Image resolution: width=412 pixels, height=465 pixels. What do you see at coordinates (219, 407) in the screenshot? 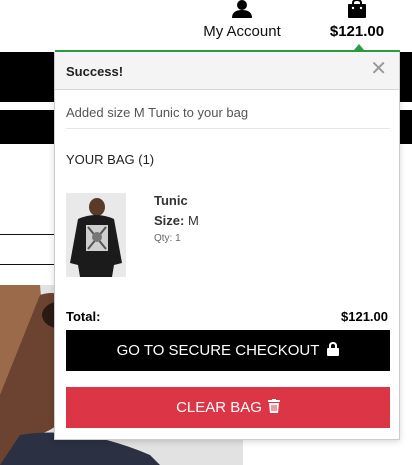
I see `clear-bag-label: CLEAR BAG` at bounding box center [219, 407].